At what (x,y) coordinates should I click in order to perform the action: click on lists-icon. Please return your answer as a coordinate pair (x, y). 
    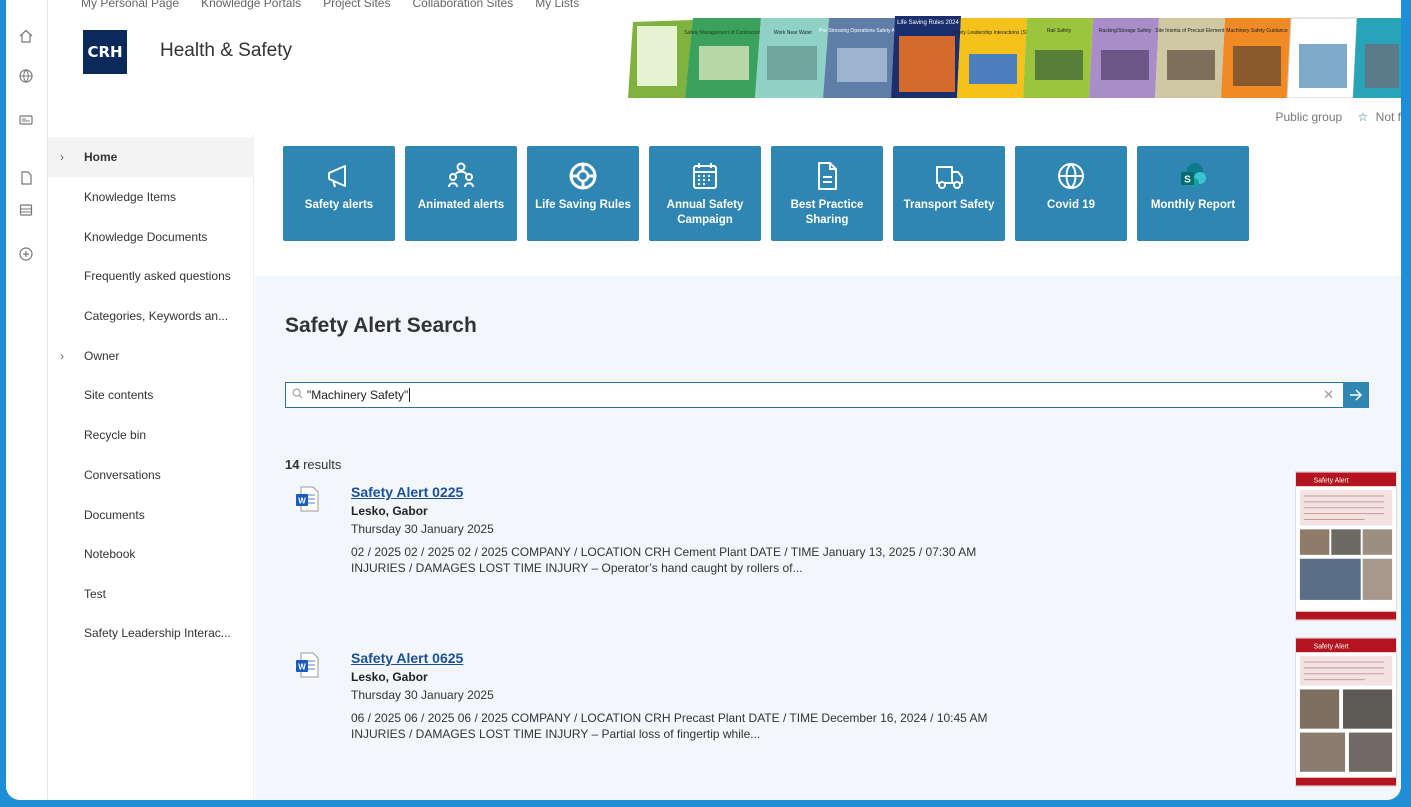
    Looking at the image, I should click on (26, 210).